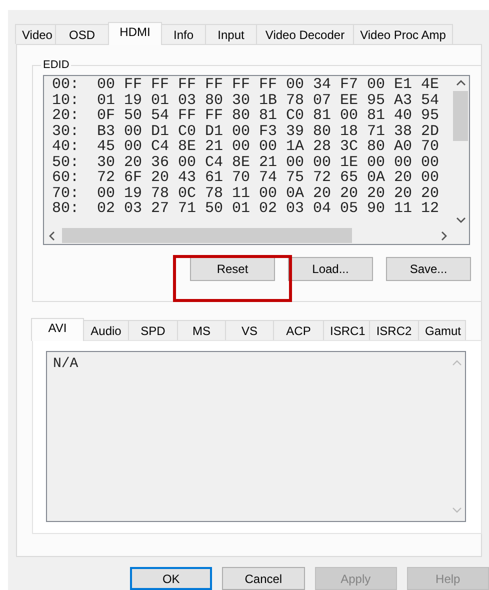  I want to click on dialog-button: Cancel, so click(263, 578).